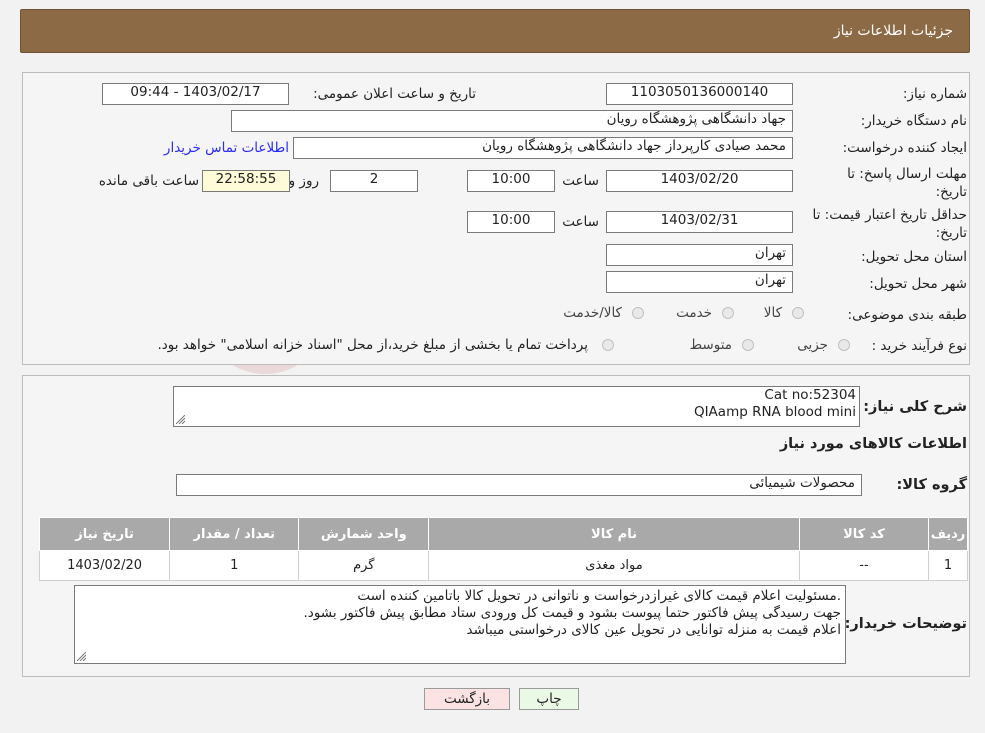 Image resolution: width=985 pixels, height=733 pixels. What do you see at coordinates (772, 313) in the screenshot?
I see `category-option-goods: کالا` at bounding box center [772, 313].